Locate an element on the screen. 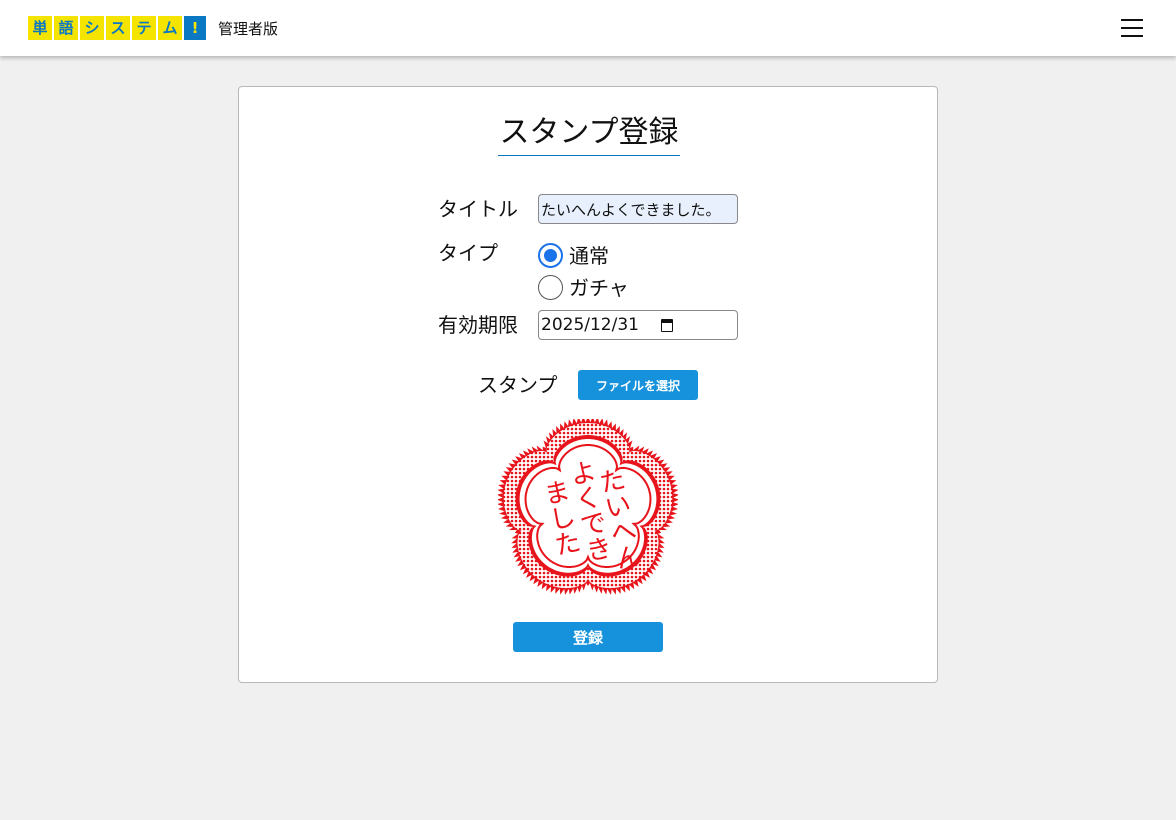 The image size is (1176, 820). type-option-gacha: ガチャ is located at coordinates (583, 287).